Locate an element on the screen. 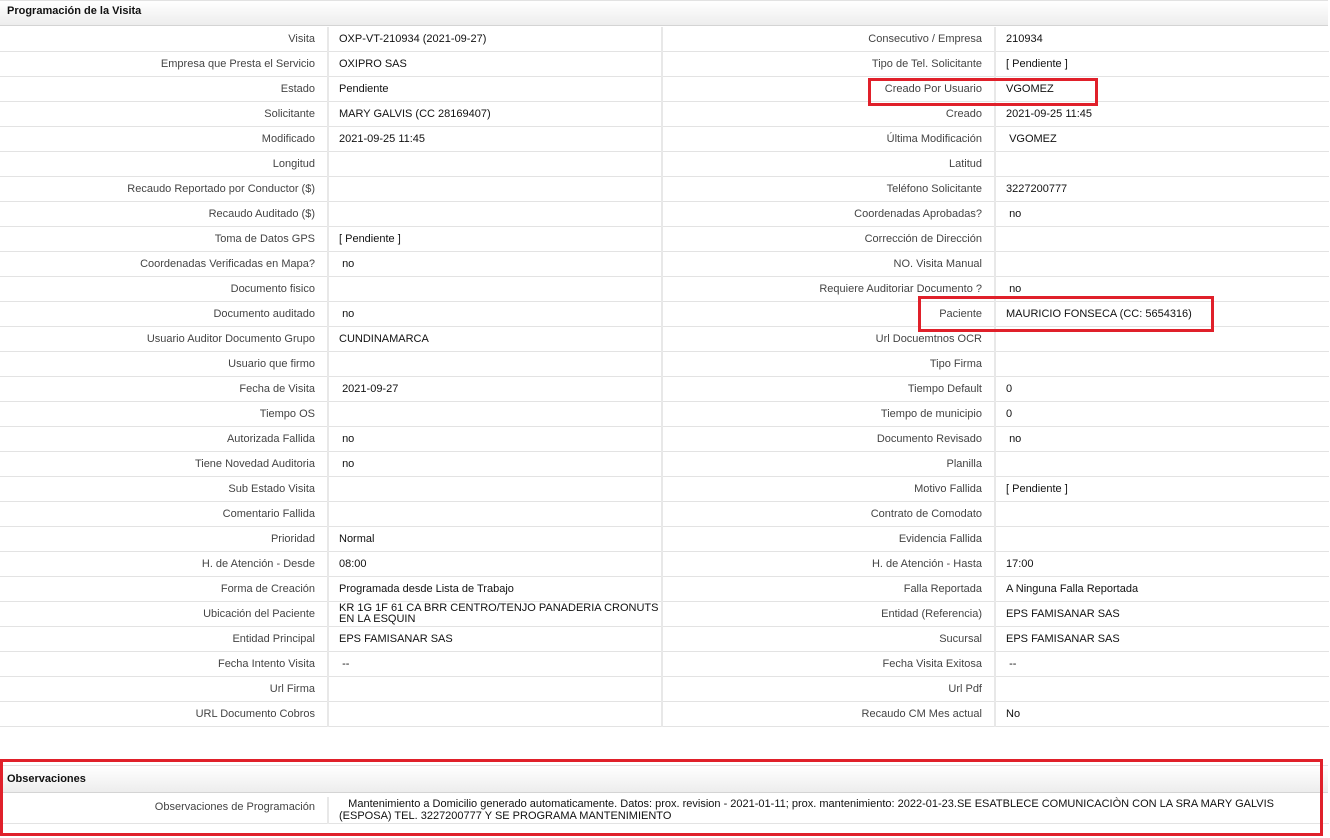  field-label: Creado is located at coordinates (828, 114).